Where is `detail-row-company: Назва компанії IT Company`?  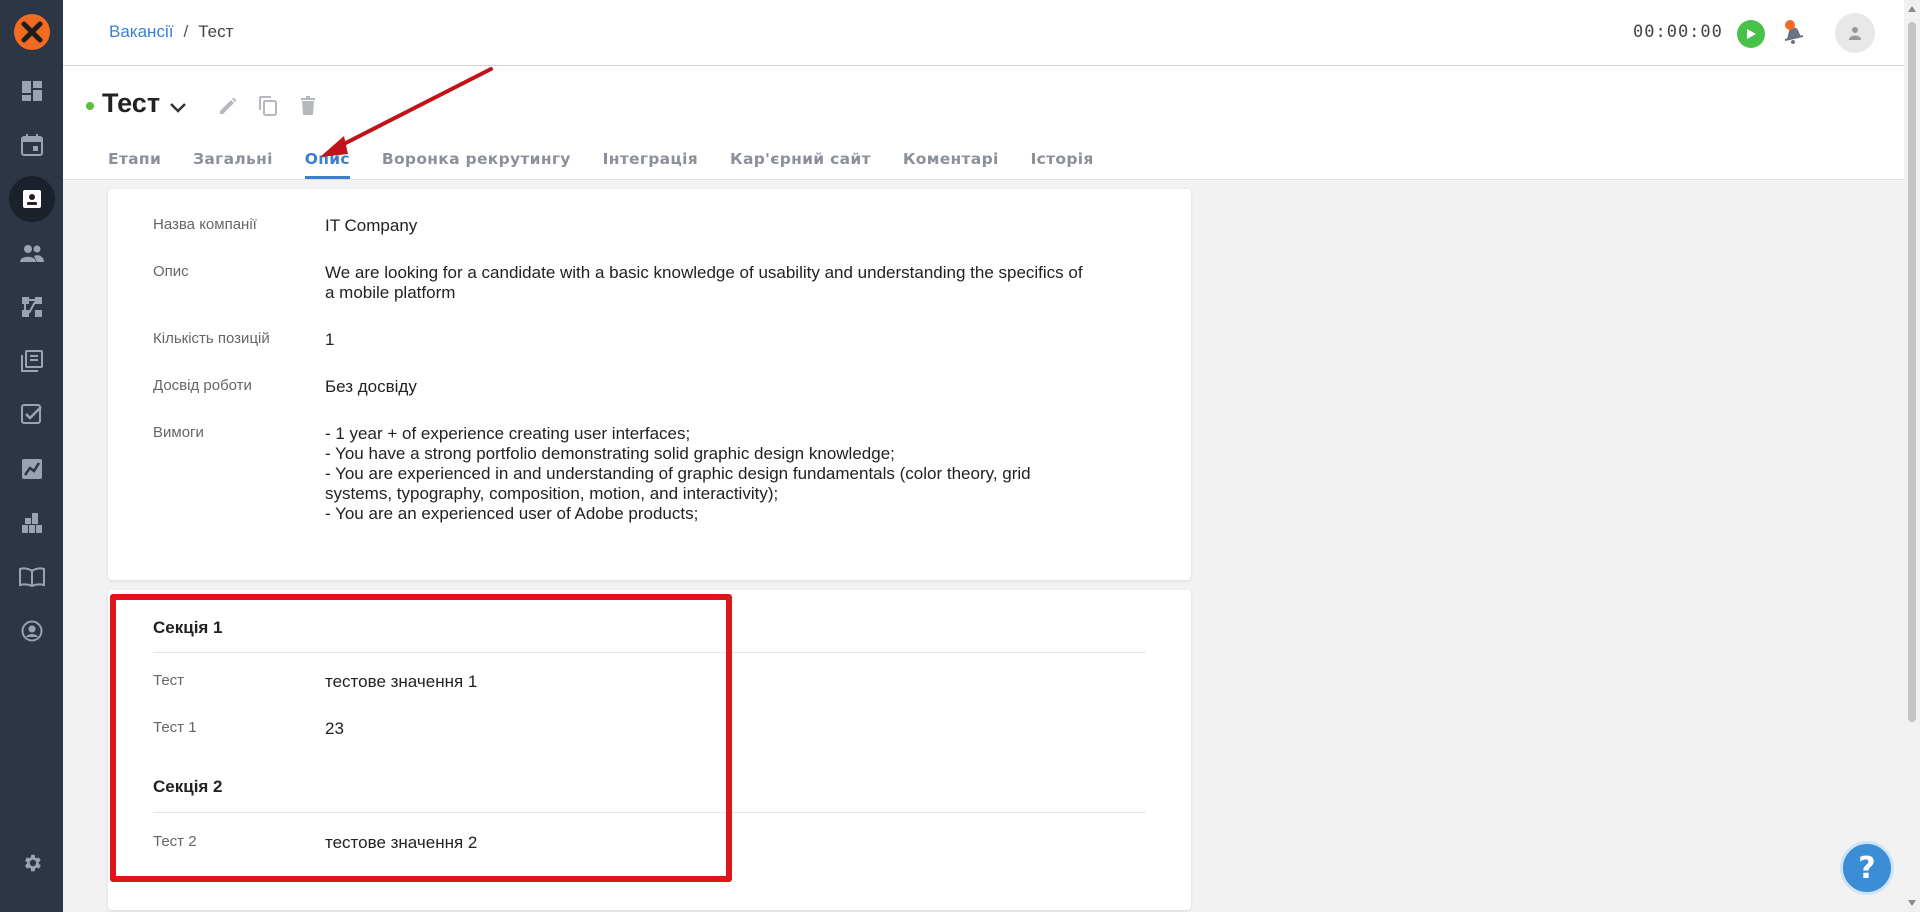 detail-row-company: Назва компанії IT Company is located at coordinates (619, 226).